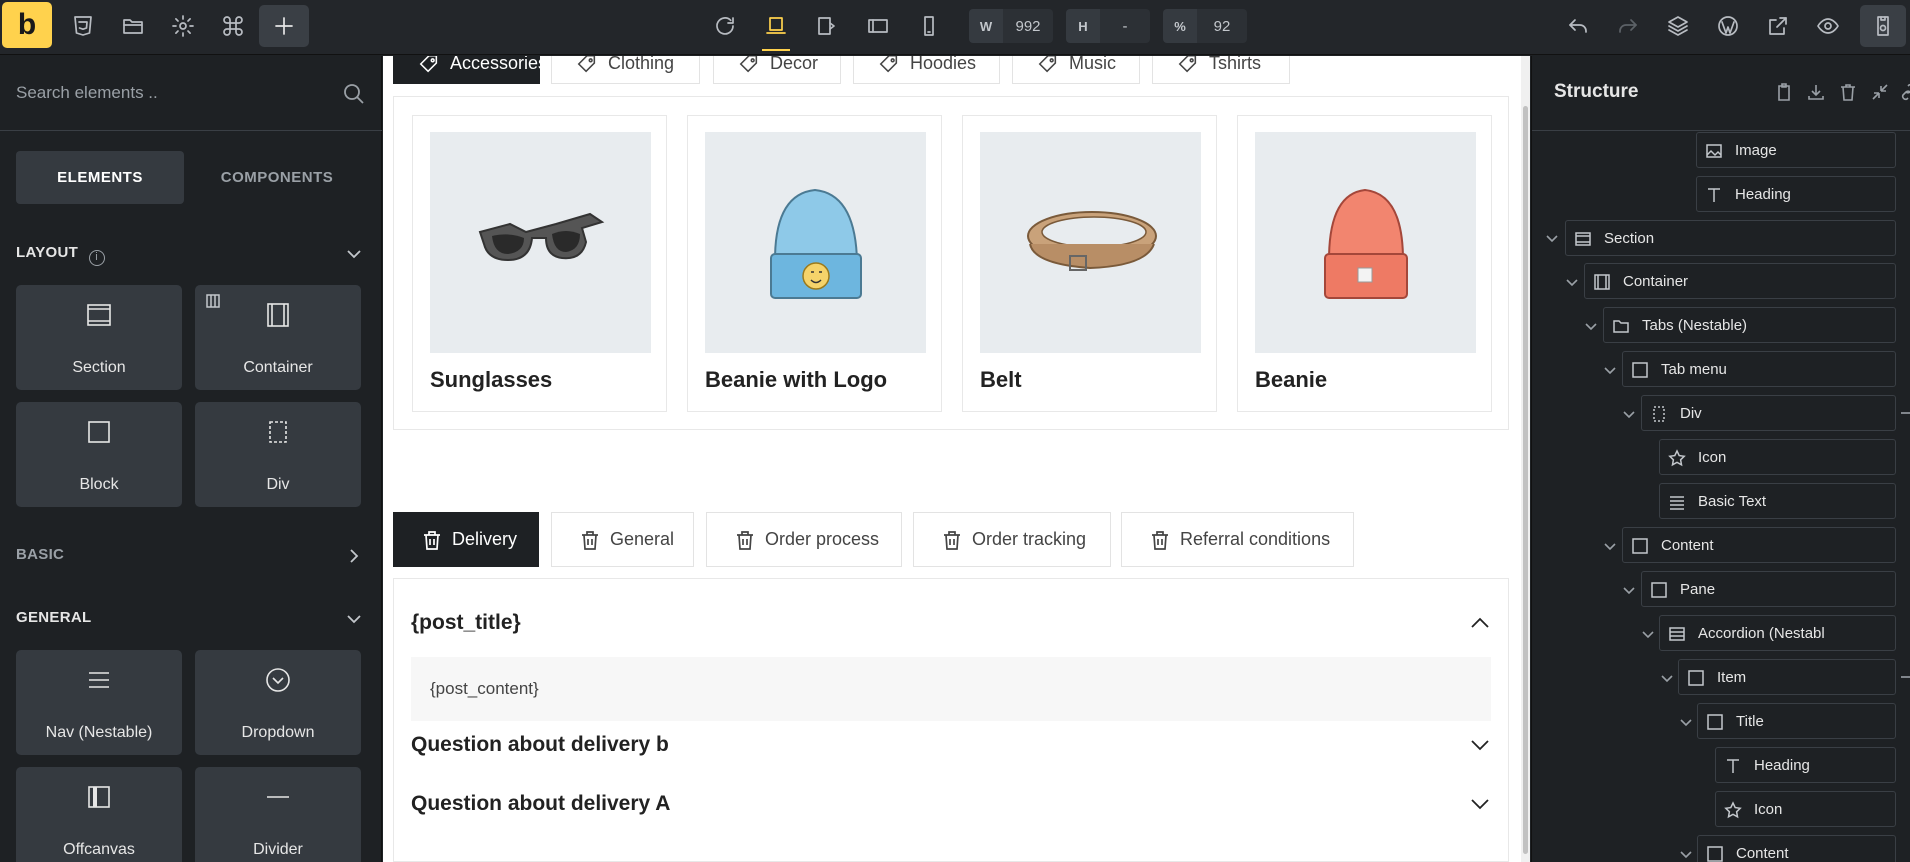 Image resolution: width=1910 pixels, height=862 pixels. I want to click on canvas-scrollbar, so click(1525, 459).